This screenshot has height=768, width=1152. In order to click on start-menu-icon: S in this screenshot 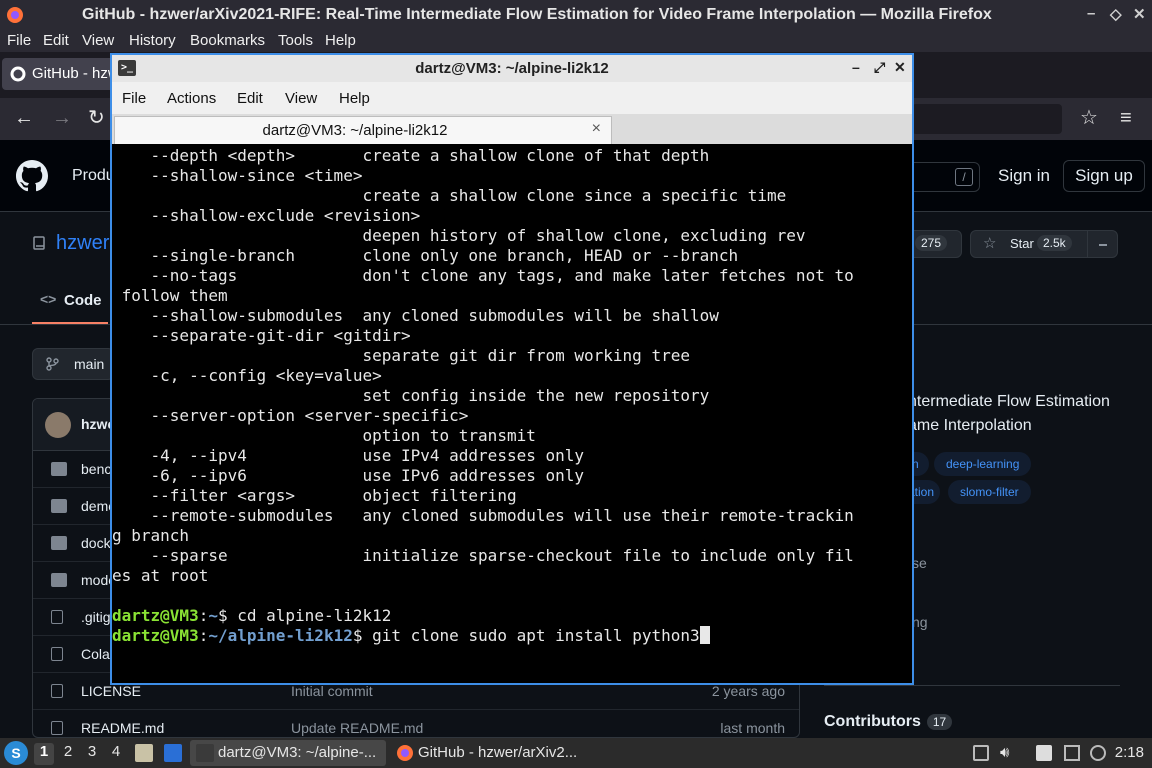, I will do `click(16, 753)`.